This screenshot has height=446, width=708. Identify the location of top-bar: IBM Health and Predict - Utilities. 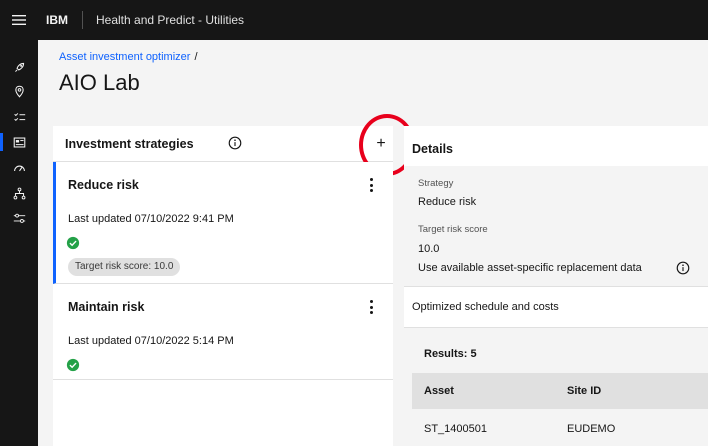
(354, 20).